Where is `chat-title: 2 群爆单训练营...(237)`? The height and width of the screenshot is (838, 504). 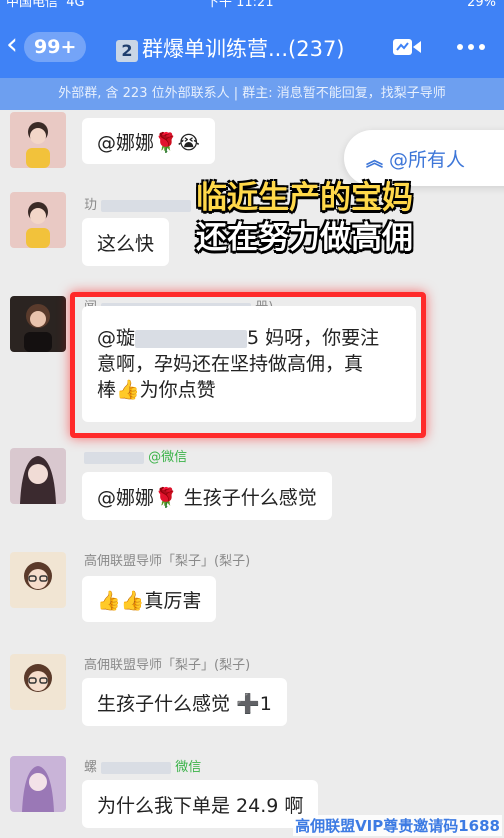
chat-title: 2 群爆单训练营...(237) is located at coordinates (230, 48).